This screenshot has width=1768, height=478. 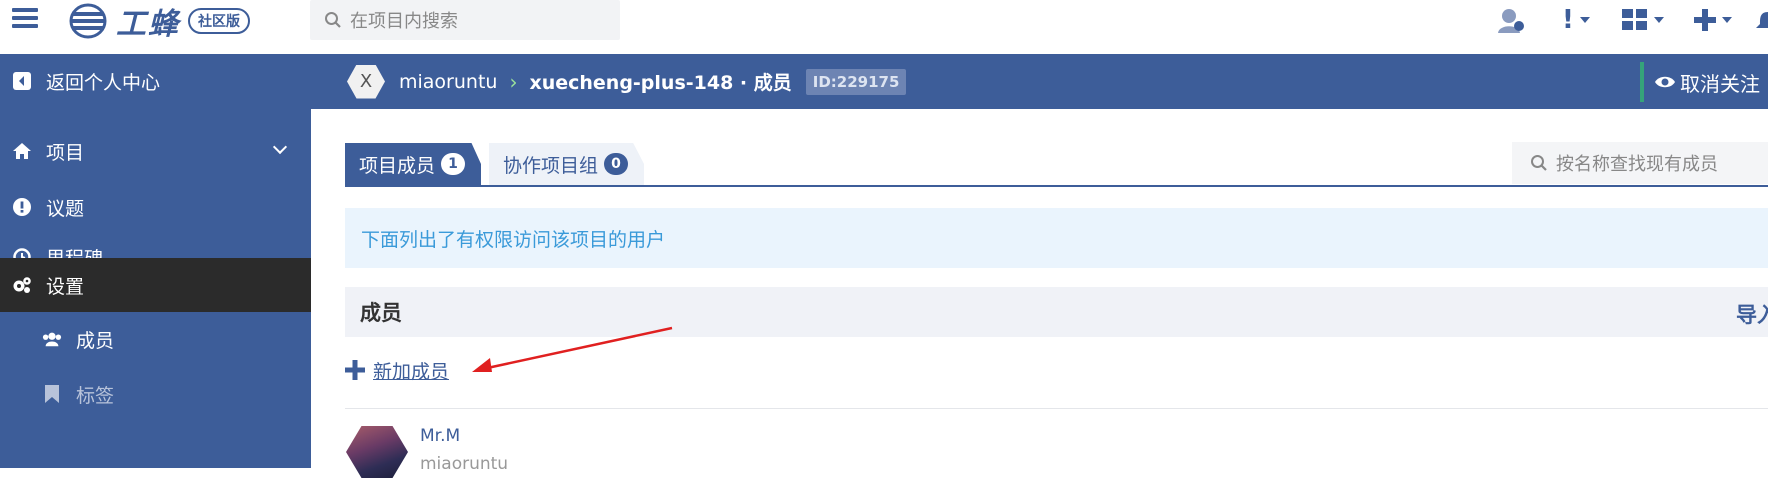 What do you see at coordinates (551, 165) in the screenshot?
I see `tab-label: 协作项目组` at bounding box center [551, 165].